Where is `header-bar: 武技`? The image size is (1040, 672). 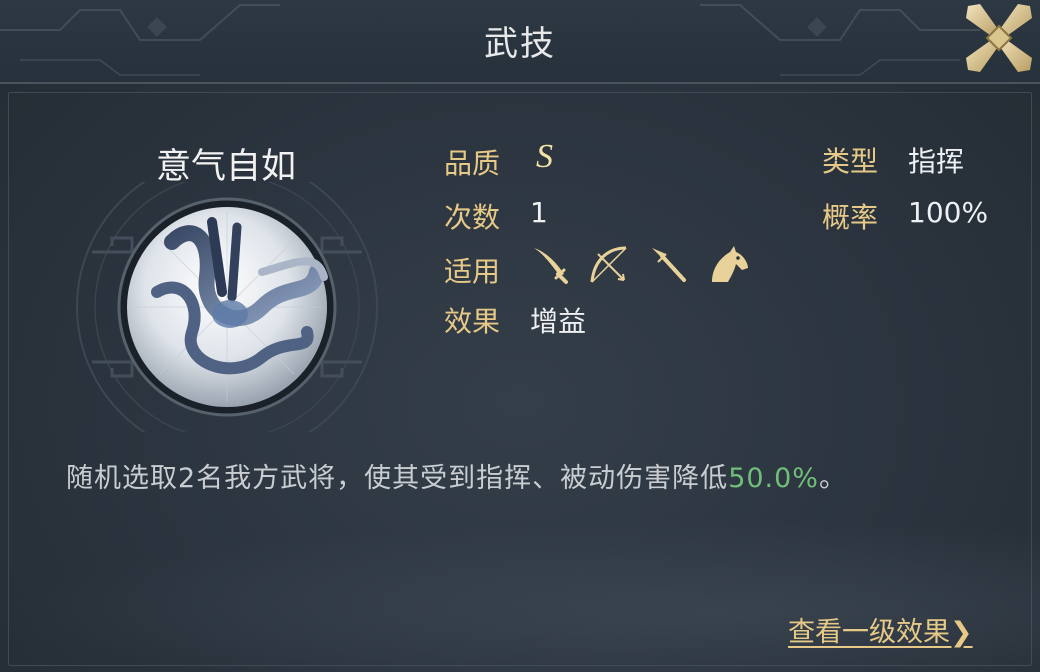 header-bar: 武技 is located at coordinates (520, 42).